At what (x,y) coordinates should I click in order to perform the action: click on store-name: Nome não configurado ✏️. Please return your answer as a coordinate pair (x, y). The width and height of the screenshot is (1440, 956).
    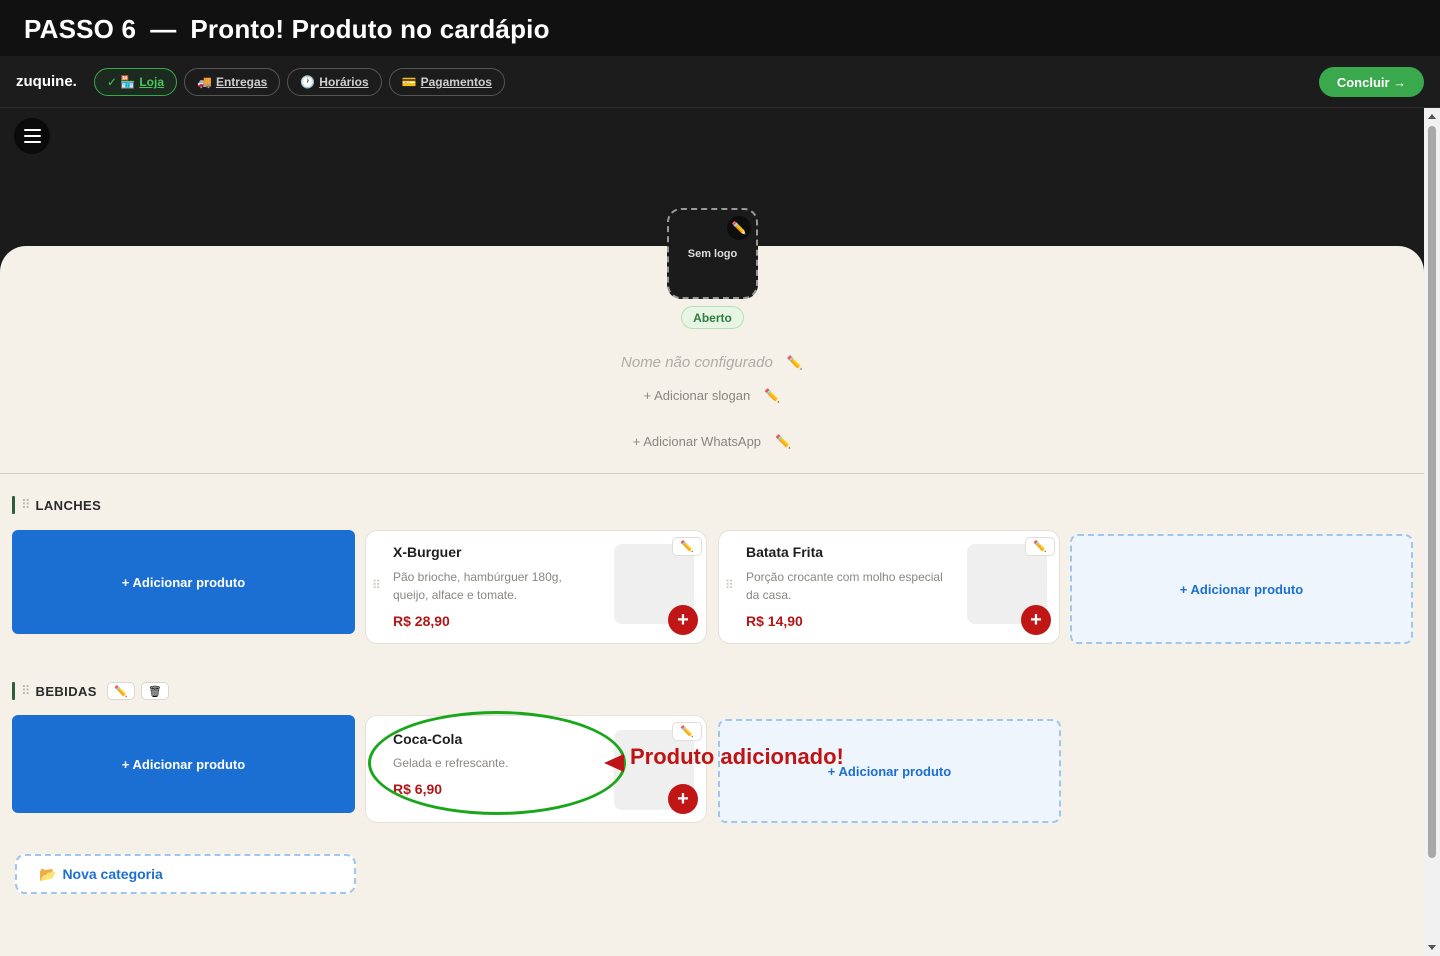
    Looking at the image, I should click on (712, 362).